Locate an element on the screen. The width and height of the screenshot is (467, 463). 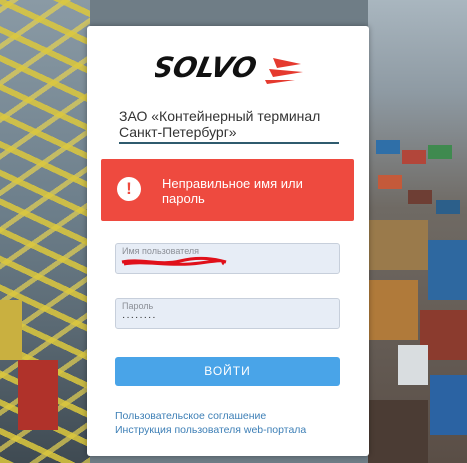
exclamation-icon: ! is located at coordinates (129, 189).